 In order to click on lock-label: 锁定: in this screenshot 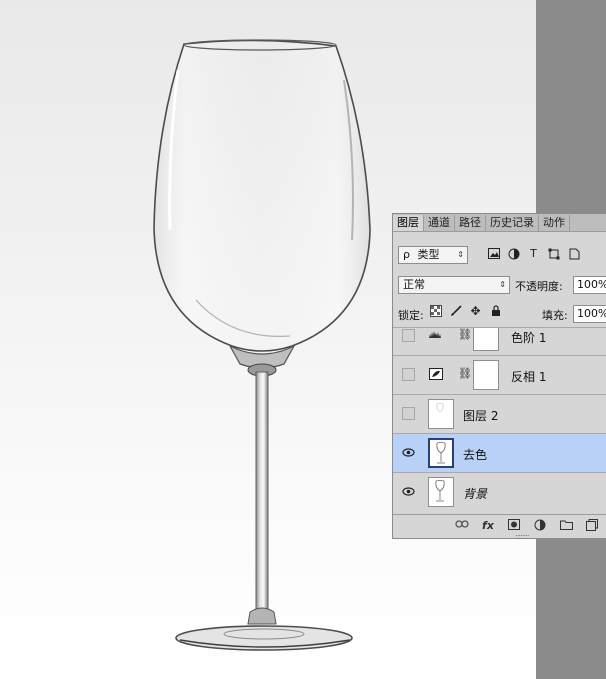, I will do `click(411, 315)`.